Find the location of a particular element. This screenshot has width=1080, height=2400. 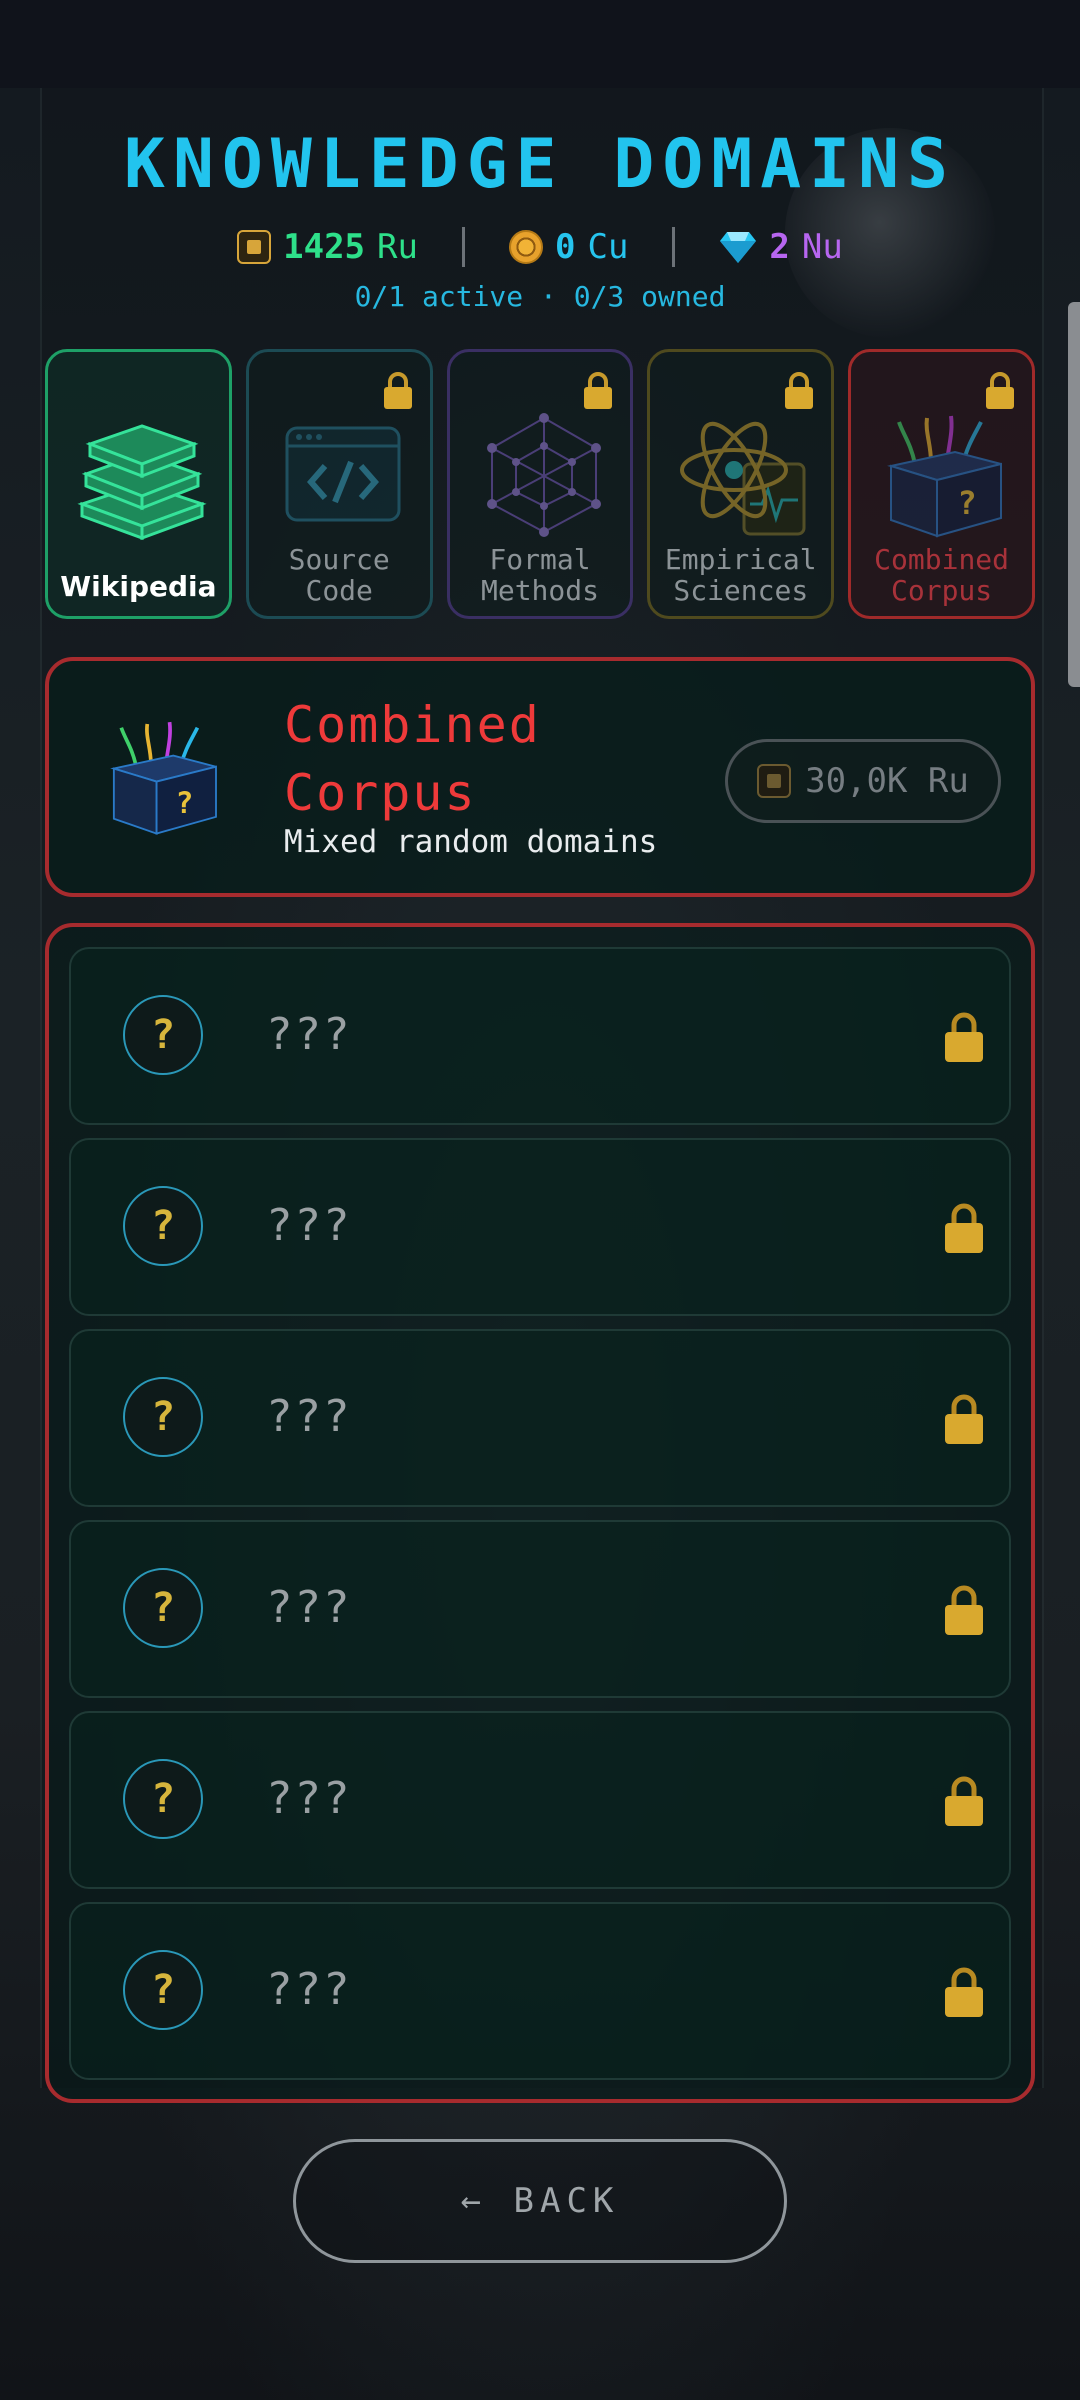

tab-empirical-sciences: Empirical Sciences is located at coordinates (741, 484).